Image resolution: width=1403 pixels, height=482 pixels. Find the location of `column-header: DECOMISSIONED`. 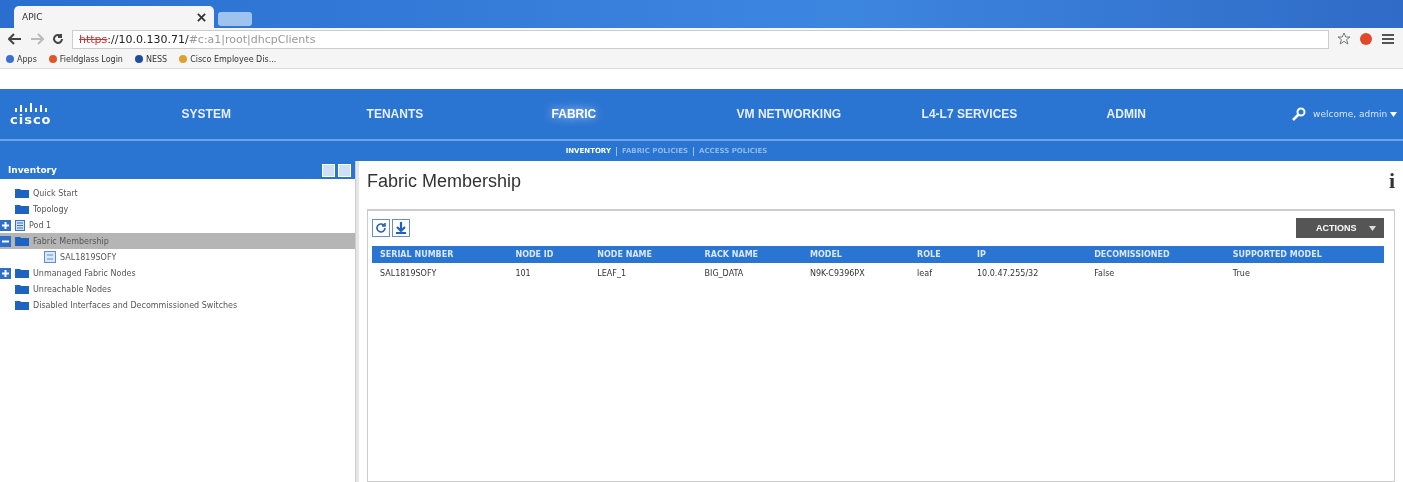

column-header: DECOMISSIONED is located at coordinates (1155, 254).